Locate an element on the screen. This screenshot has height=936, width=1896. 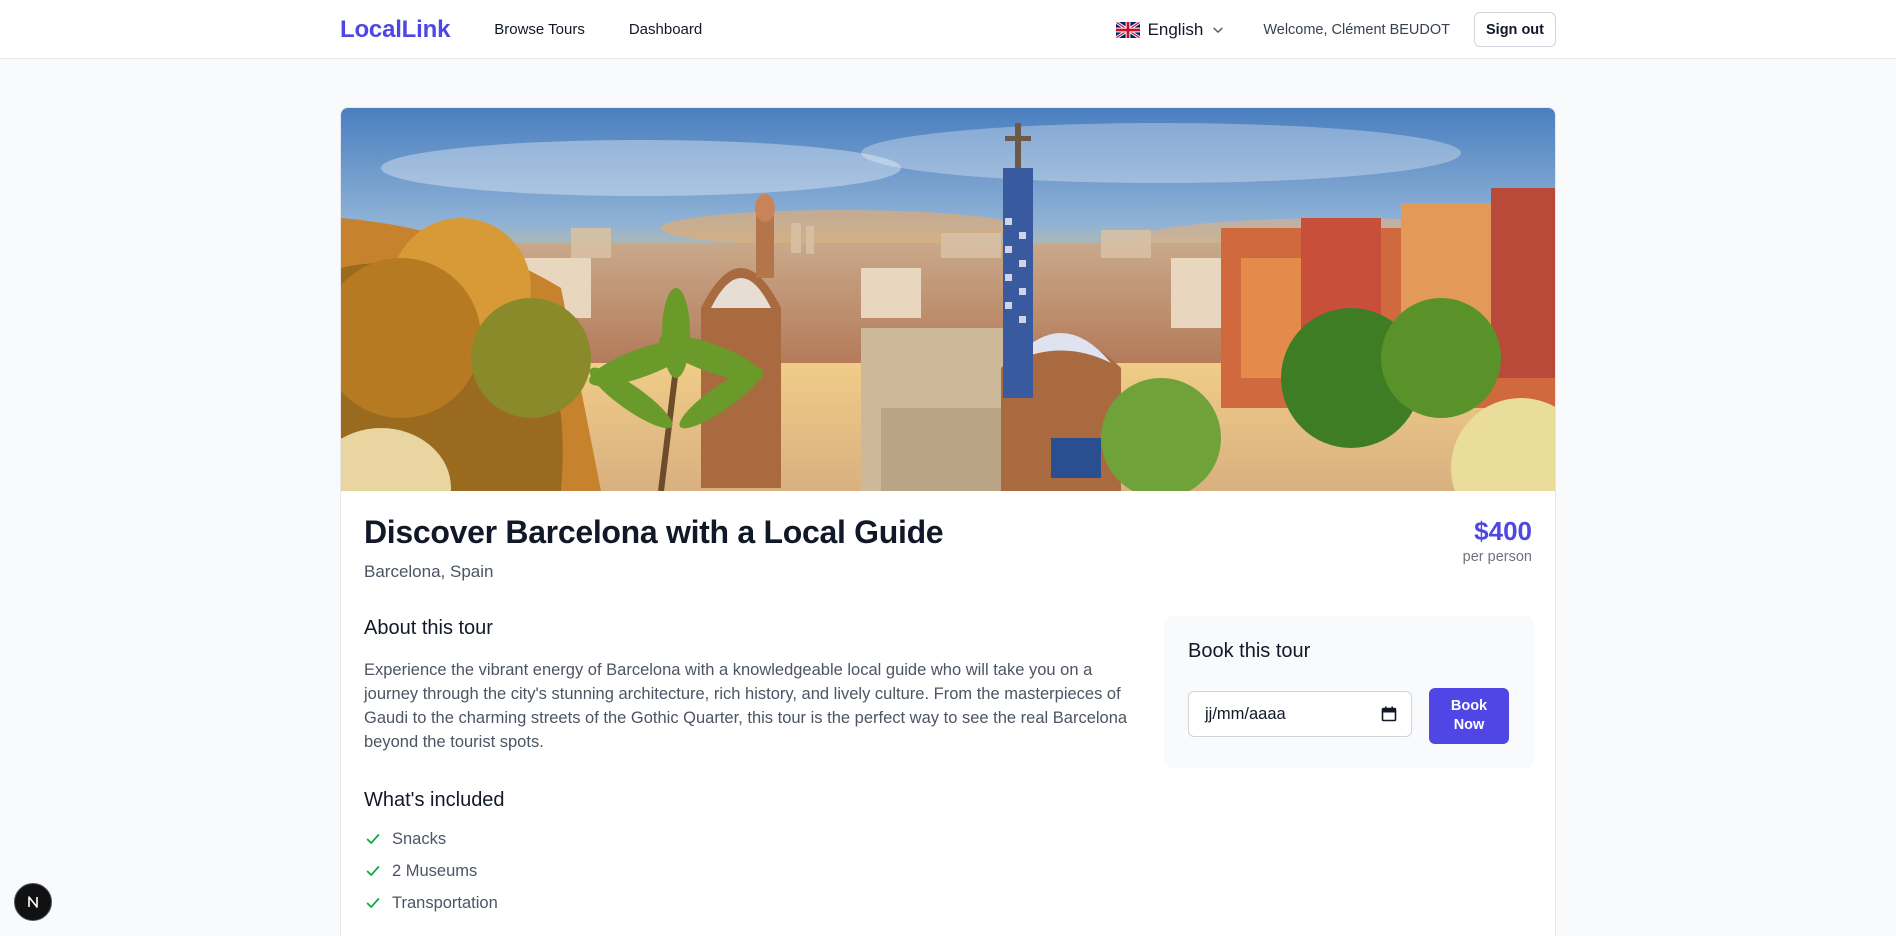
chevron-down-icon is located at coordinates (1218, 30).